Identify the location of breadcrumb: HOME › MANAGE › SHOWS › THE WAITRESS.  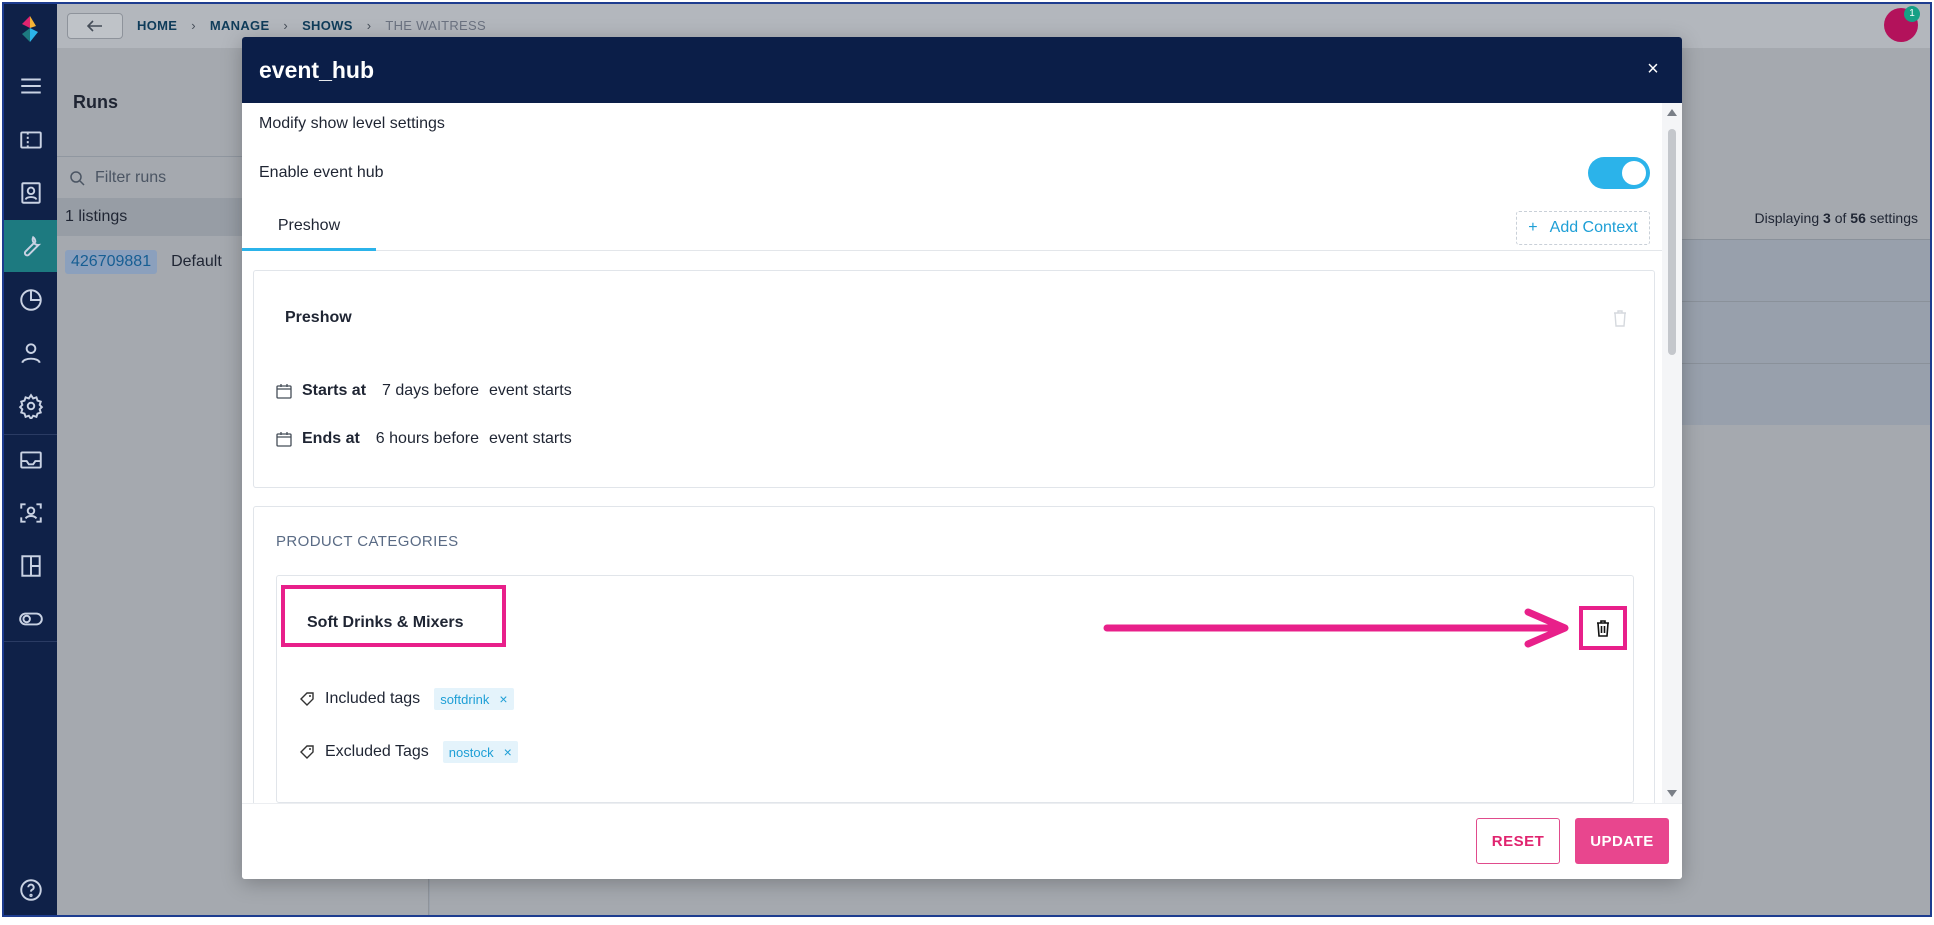
(311, 25).